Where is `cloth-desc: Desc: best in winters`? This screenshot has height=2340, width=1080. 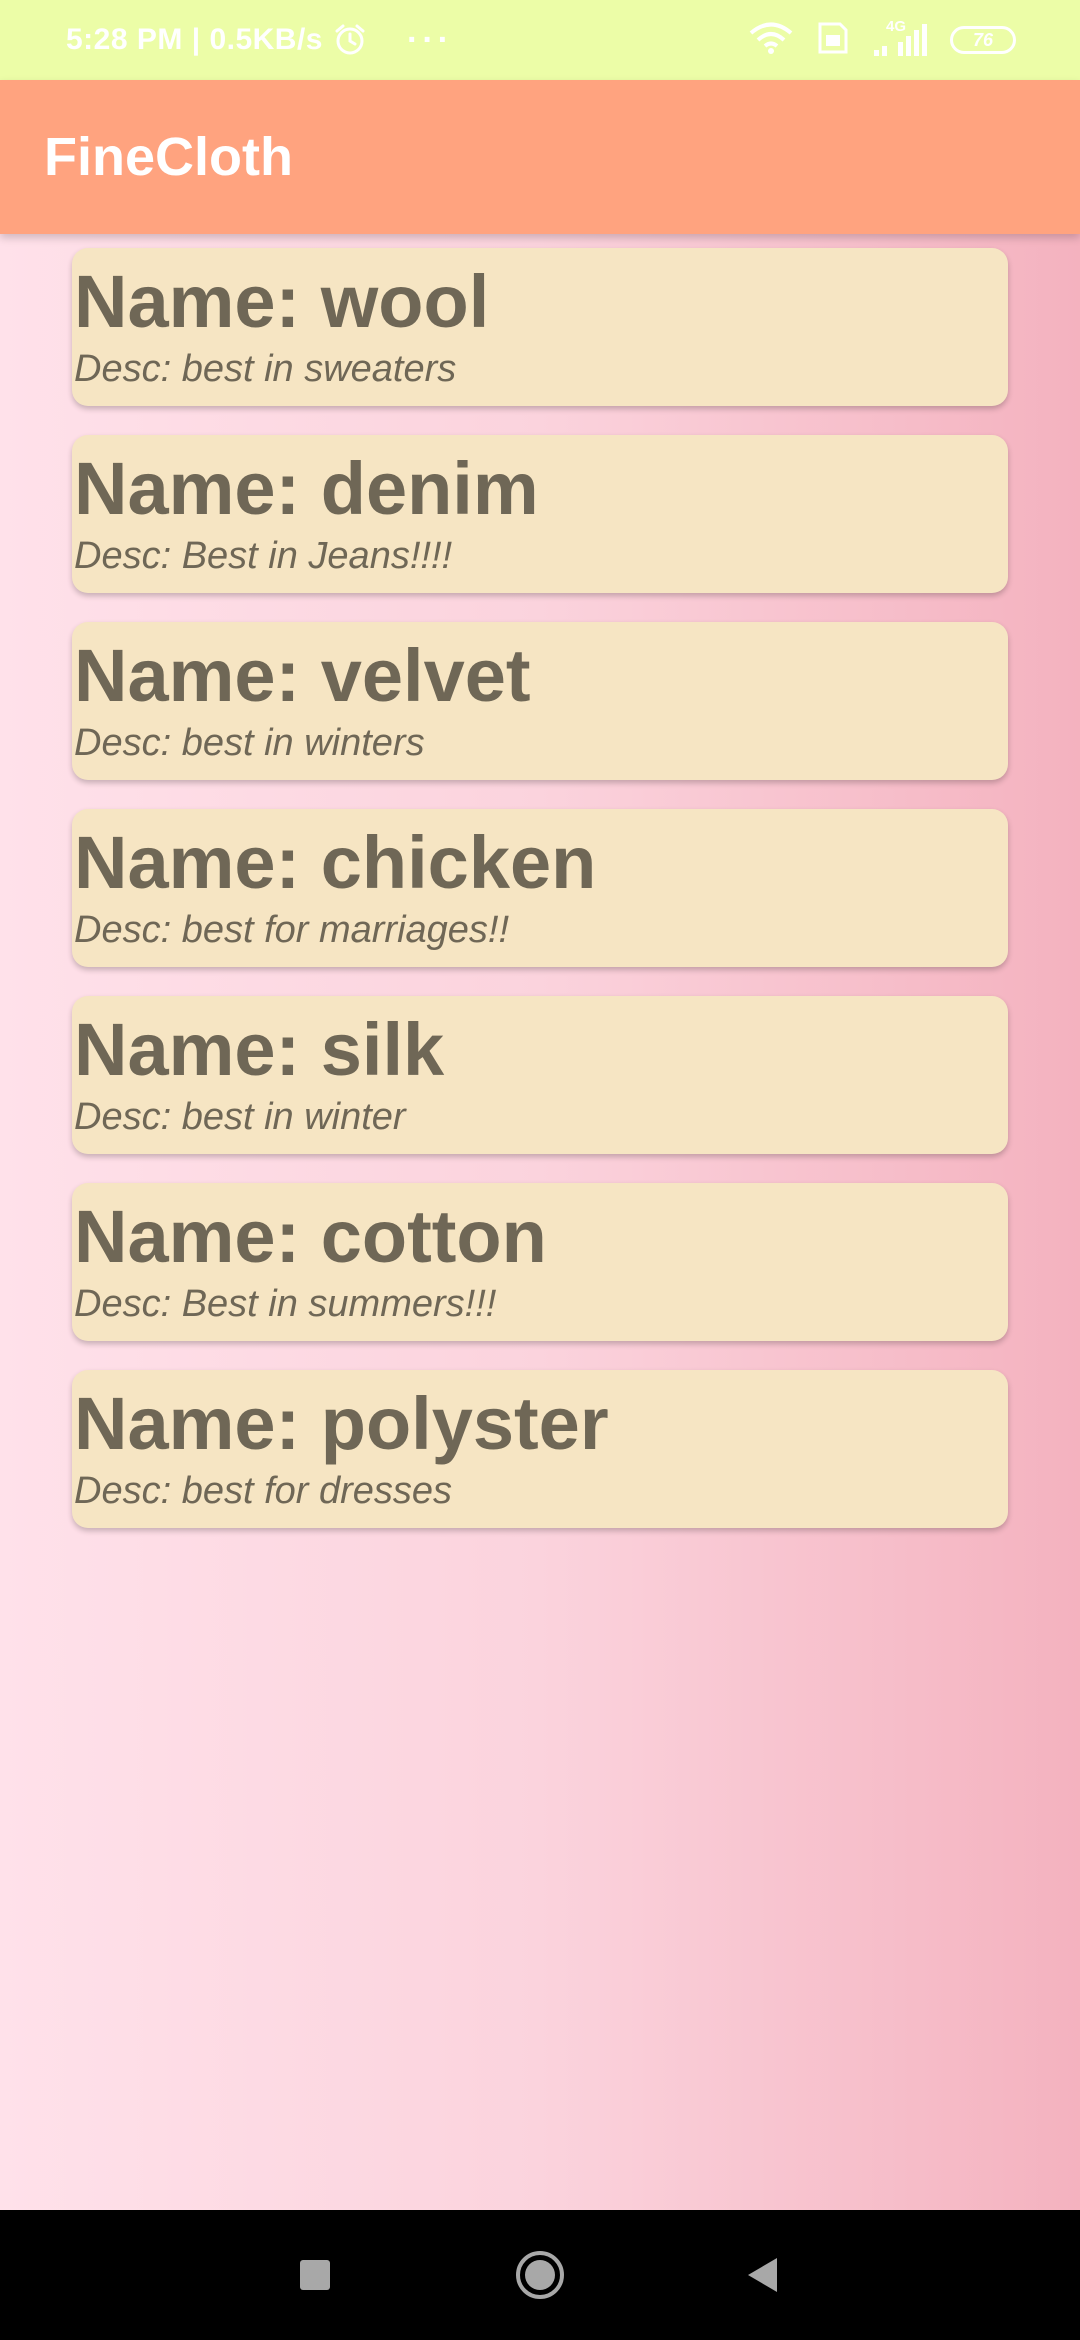
cloth-desc: Desc: best in winters is located at coordinates (249, 743).